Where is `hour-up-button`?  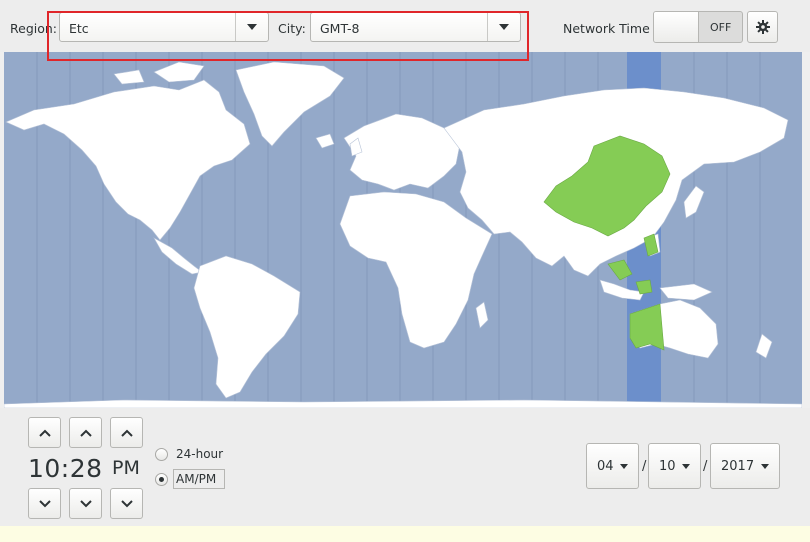
hour-up-button is located at coordinates (44, 432).